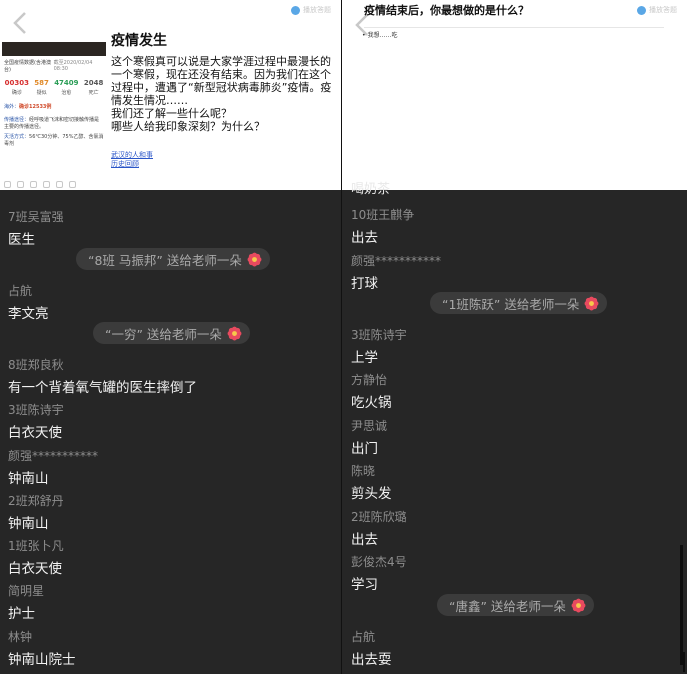  I want to click on sender-name: 2班郑舒丹, so click(36, 501).